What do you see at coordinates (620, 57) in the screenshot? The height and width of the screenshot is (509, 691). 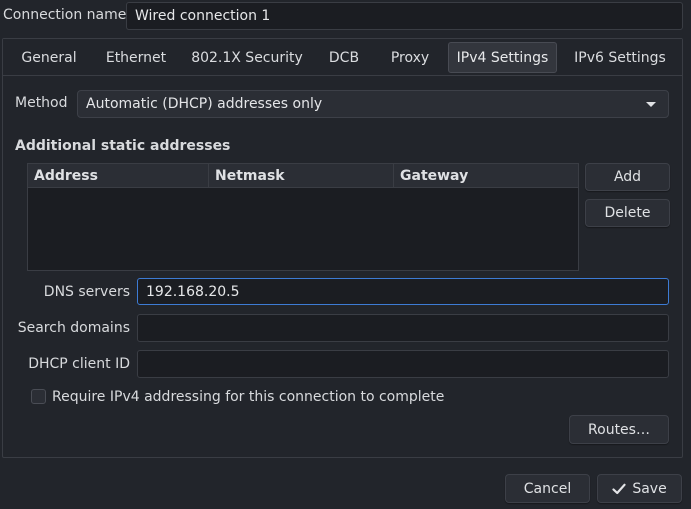 I see `tab-ipv6-settings: IPv6 Settings` at bounding box center [620, 57].